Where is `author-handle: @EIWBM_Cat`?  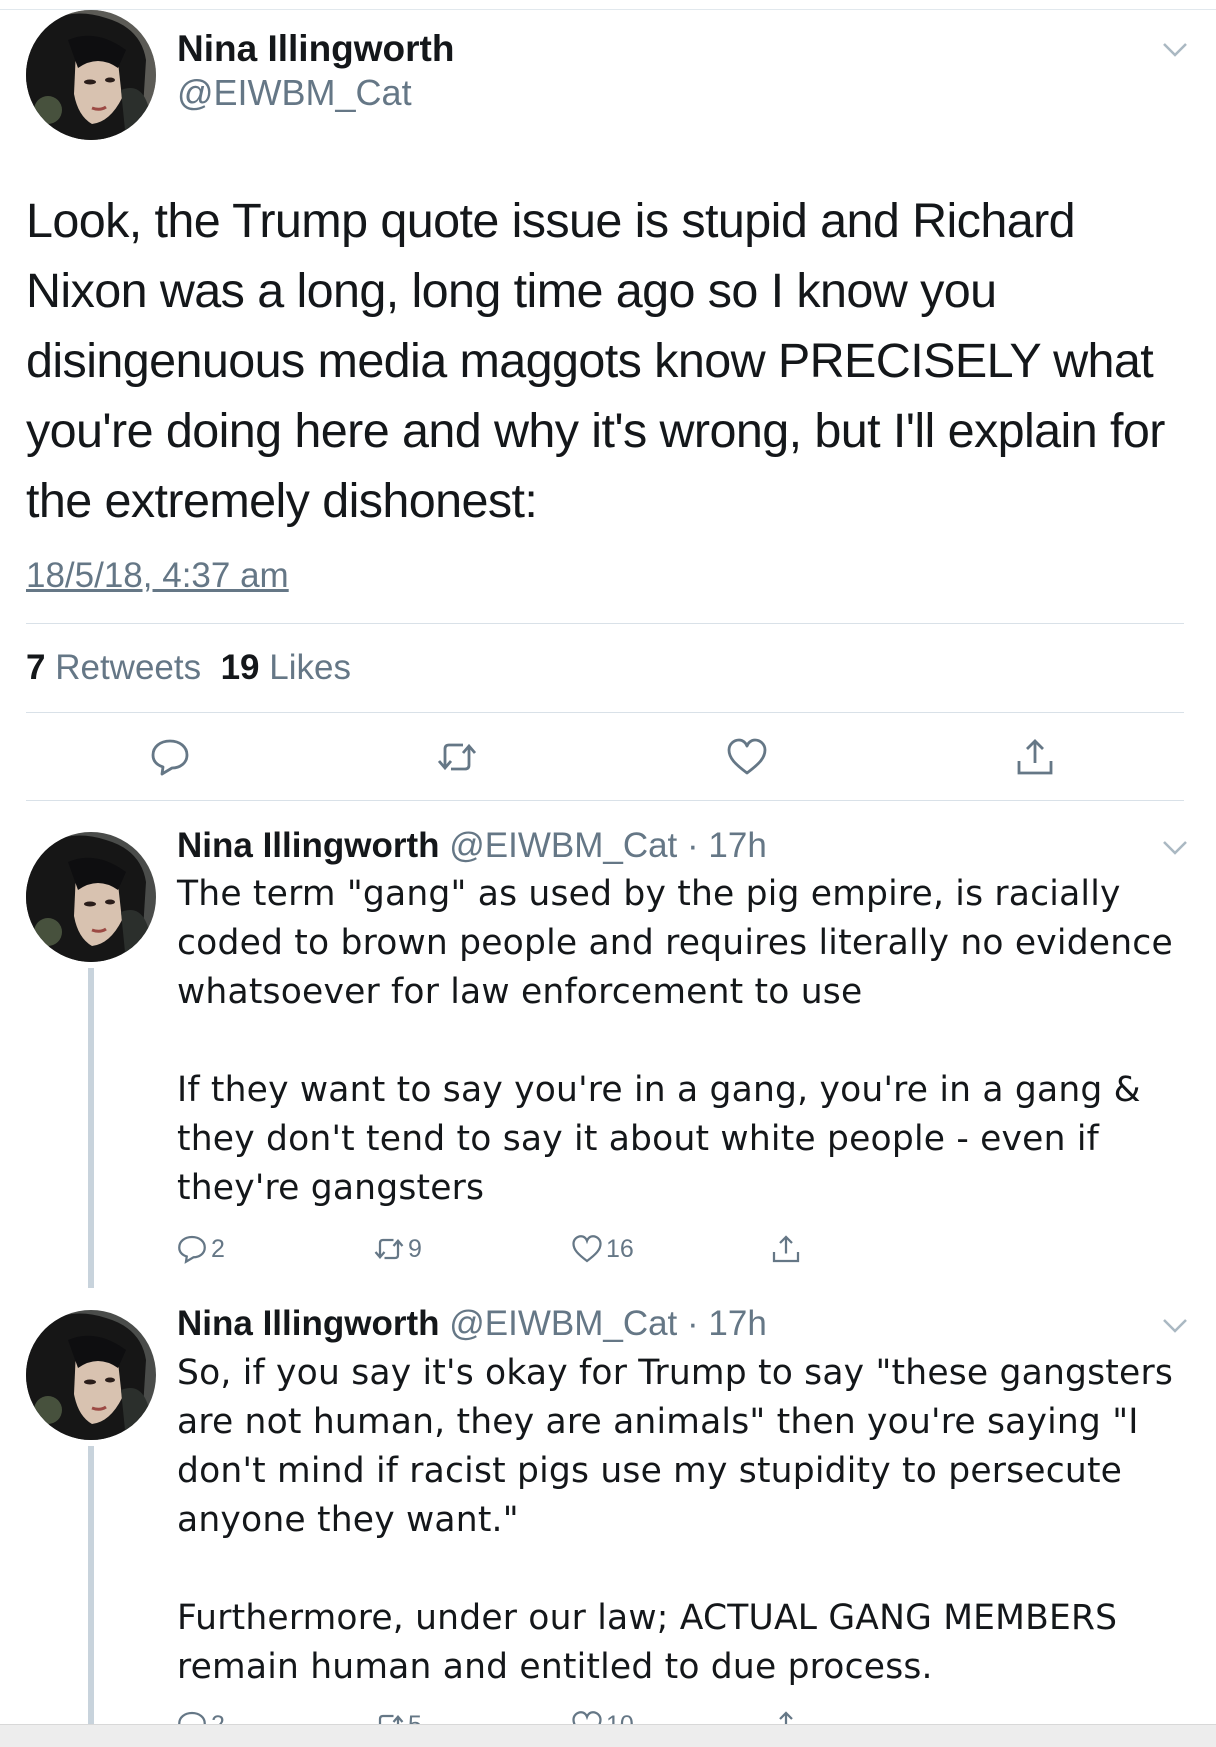 author-handle: @EIWBM_Cat is located at coordinates (294, 93).